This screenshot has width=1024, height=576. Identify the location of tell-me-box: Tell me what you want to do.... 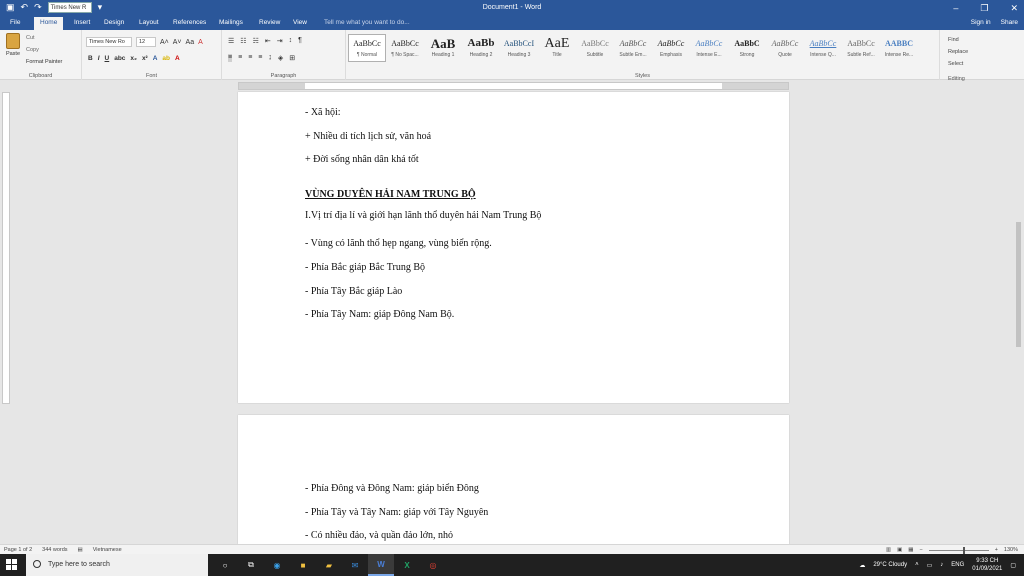
(367, 22).